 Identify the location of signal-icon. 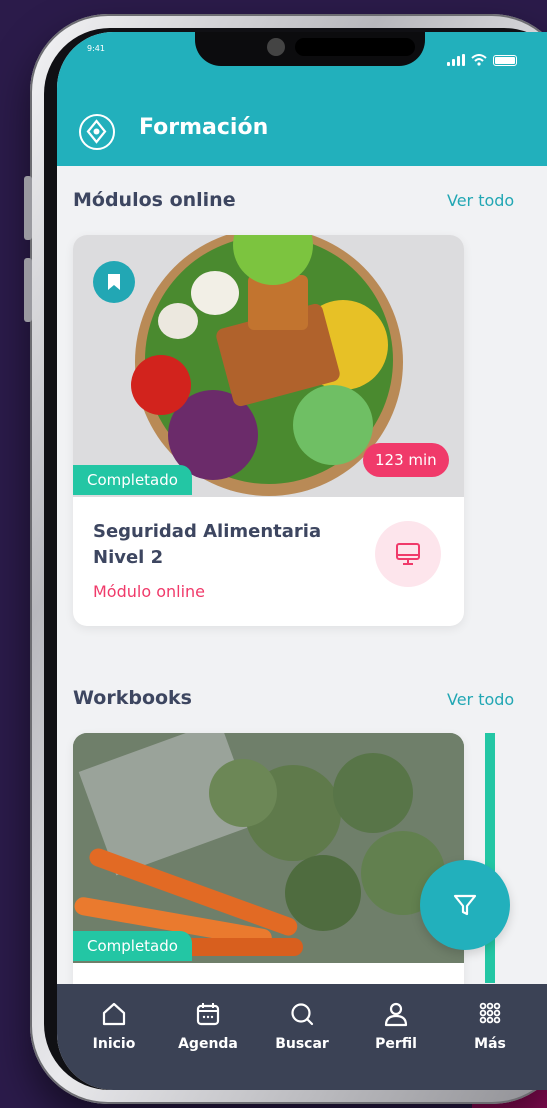
(456, 60).